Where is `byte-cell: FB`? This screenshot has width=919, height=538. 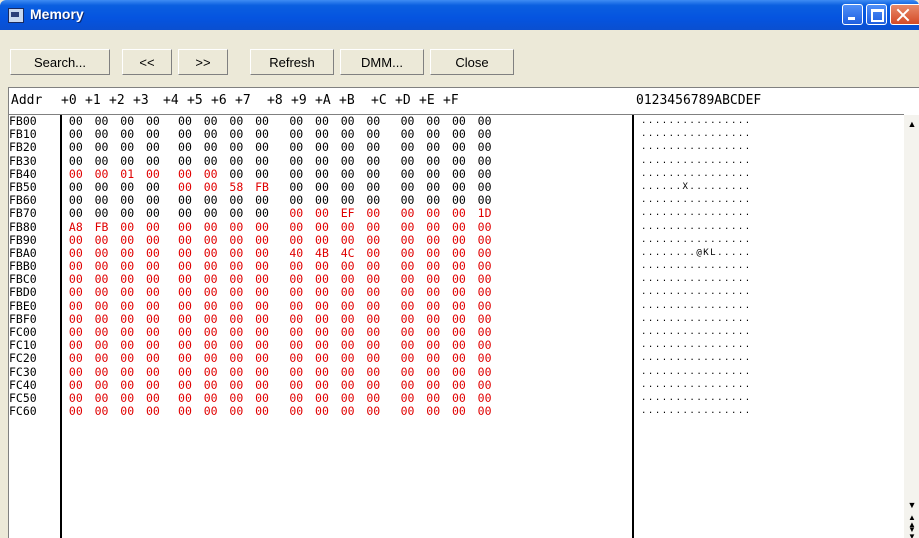
byte-cell: FB is located at coordinates (102, 227).